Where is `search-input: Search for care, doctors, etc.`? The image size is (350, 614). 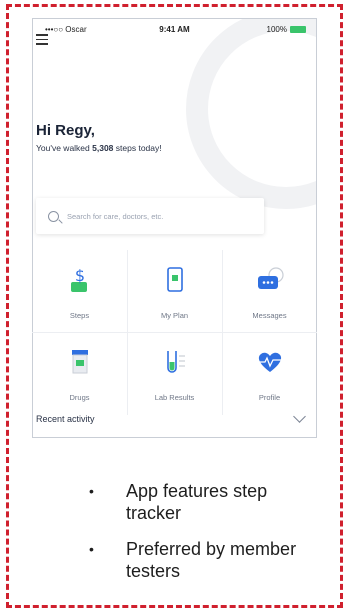 search-input: Search for care, doctors, etc. is located at coordinates (150, 216).